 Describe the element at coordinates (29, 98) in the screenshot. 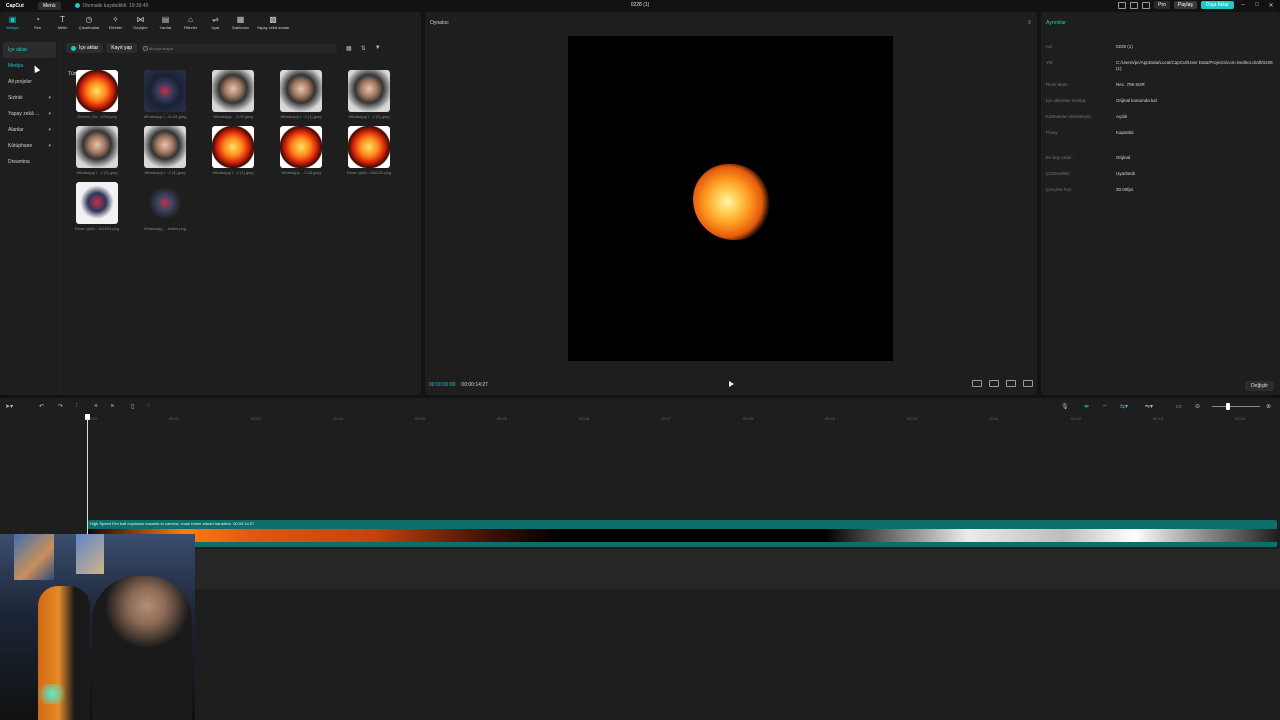

I see `sidebar-item-yours: Sizinki ▾` at that location.